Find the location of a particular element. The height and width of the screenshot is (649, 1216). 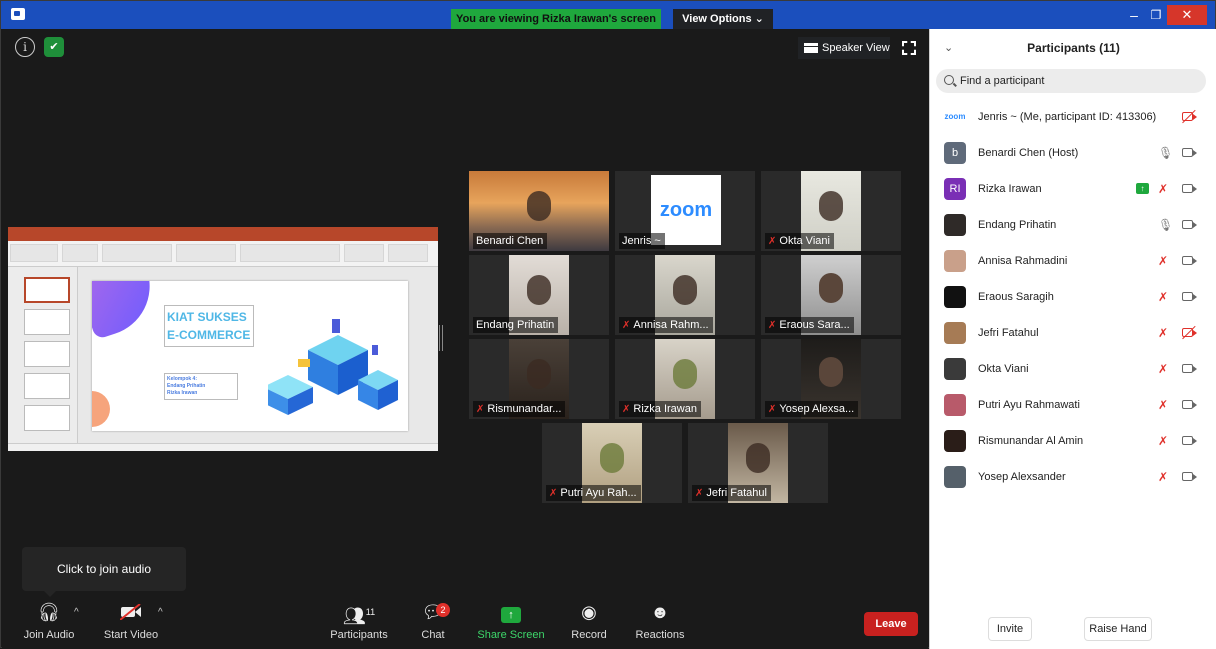

video-tile-label: Benardi Chen is located at coordinates (510, 241).